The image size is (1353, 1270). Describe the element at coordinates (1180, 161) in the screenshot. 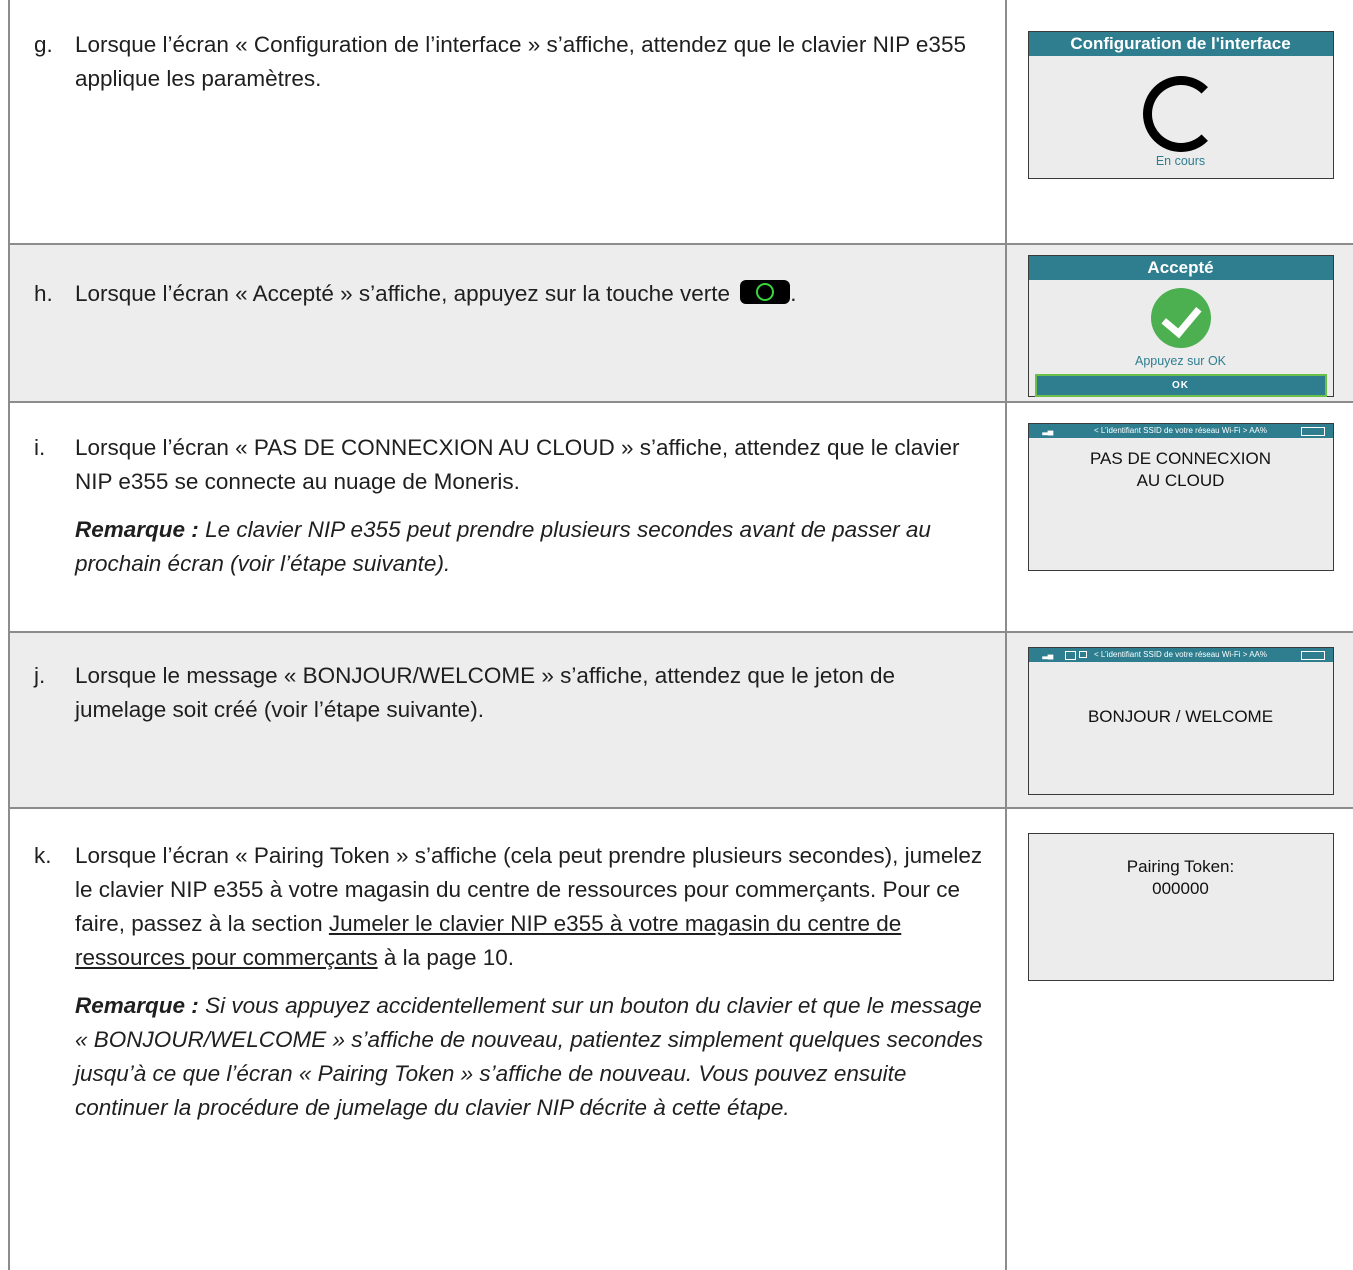

I see `screen-status-text: En cours` at that location.